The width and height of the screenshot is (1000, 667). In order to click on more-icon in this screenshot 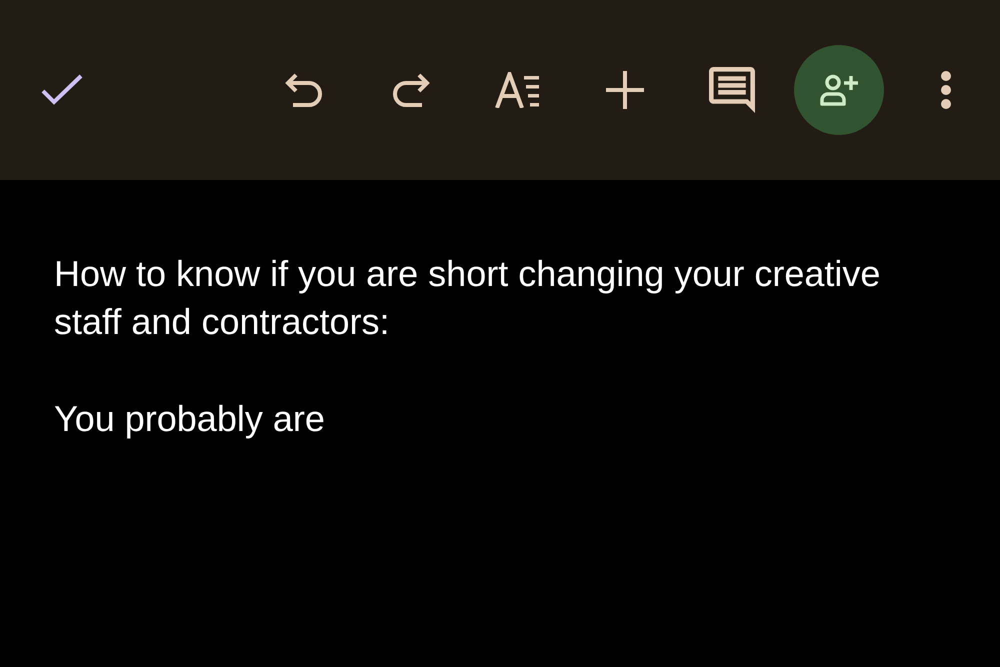, I will do `click(946, 90)`.